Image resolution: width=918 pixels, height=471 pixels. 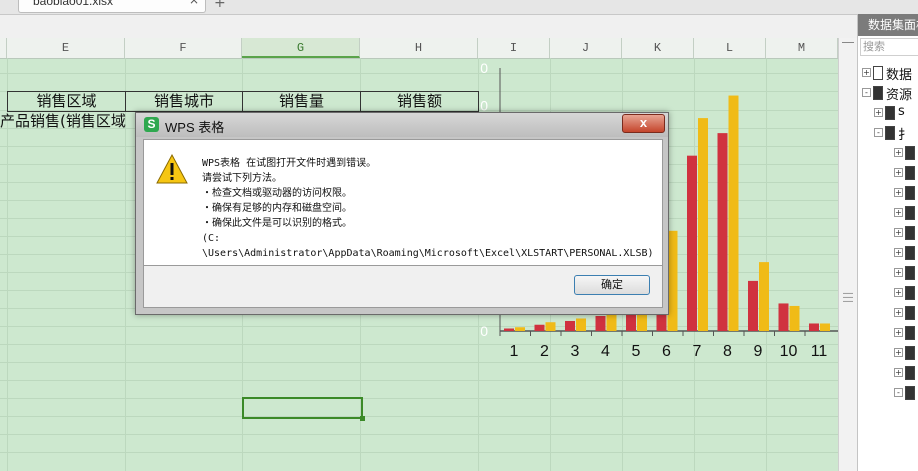 What do you see at coordinates (758, 351) in the screenshot?
I see `x-tick-label: 9` at bounding box center [758, 351].